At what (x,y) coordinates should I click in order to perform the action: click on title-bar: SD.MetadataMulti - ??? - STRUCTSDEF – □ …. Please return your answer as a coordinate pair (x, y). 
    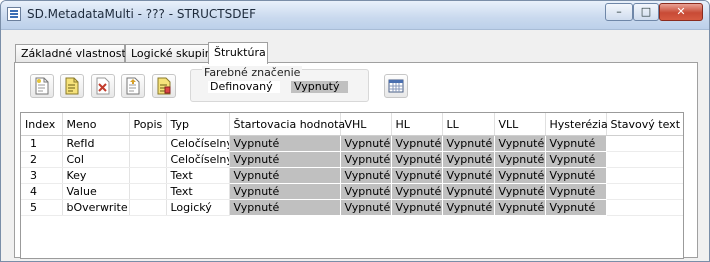
    Looking at the image, I should click on (355, 15).